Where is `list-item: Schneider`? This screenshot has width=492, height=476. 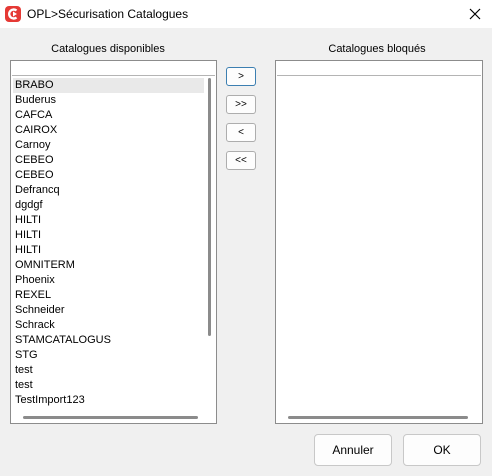
list-item: Schneider is located at coordinates (108, 310).